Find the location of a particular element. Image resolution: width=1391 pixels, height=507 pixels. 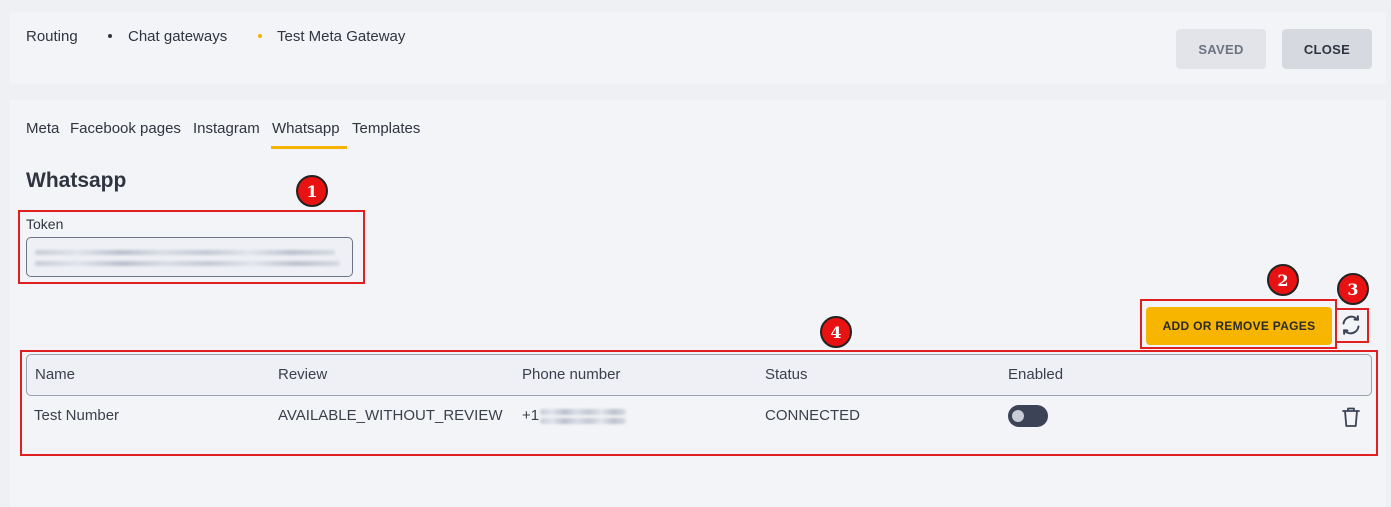

column-header-review: Review is located at coordinates (303, 374).